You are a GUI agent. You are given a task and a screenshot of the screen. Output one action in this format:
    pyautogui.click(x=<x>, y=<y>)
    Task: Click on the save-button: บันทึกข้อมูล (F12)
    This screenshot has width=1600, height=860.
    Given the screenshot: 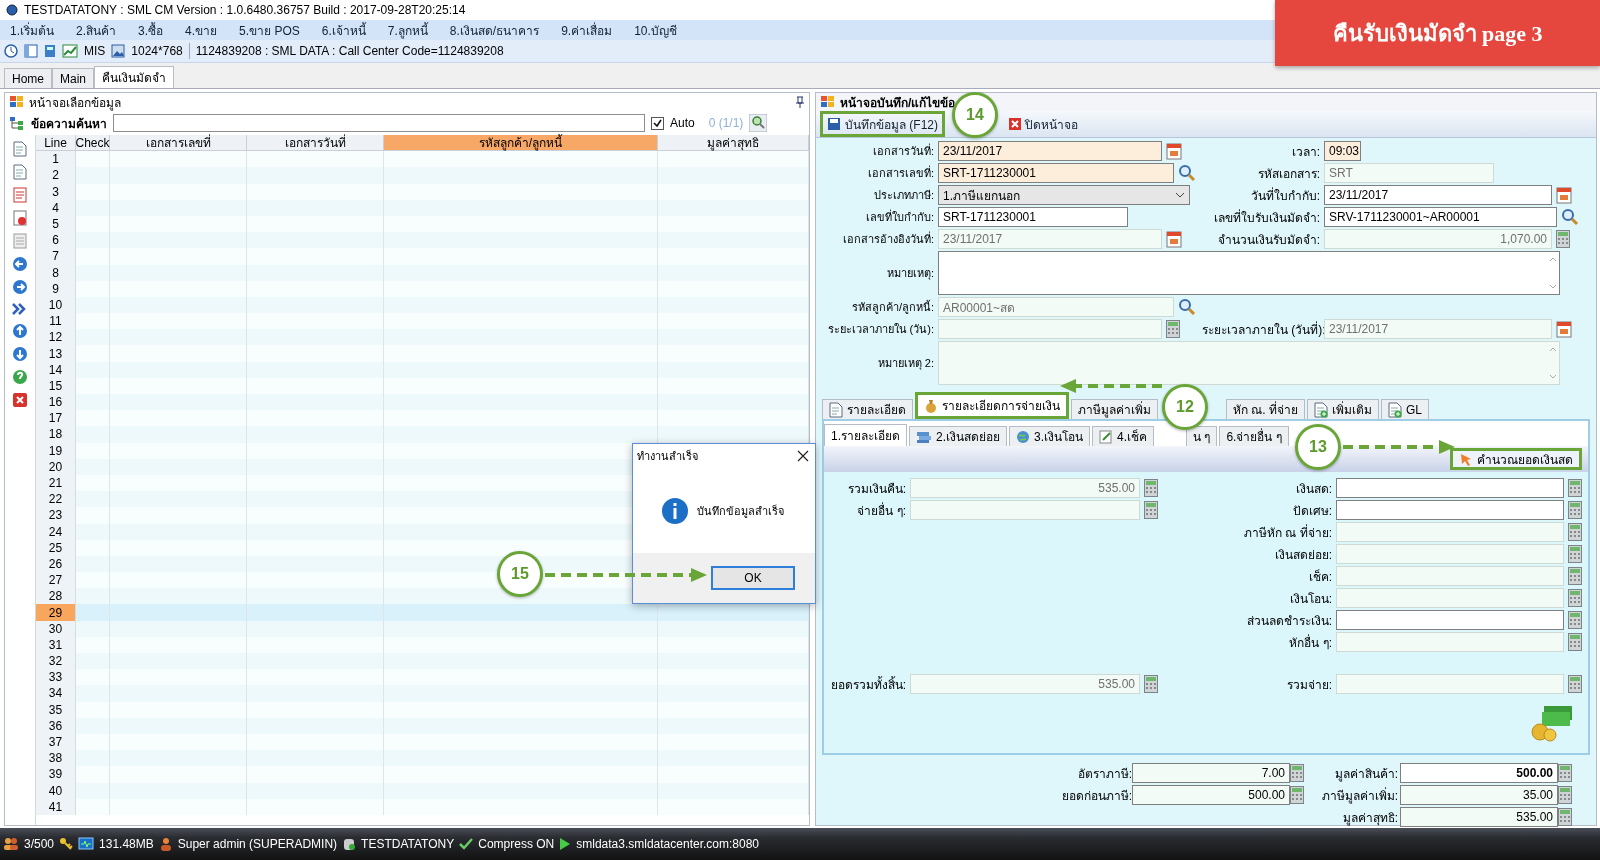 What is the action you would take?
    pyautogui.click(x=882, y=124)
    